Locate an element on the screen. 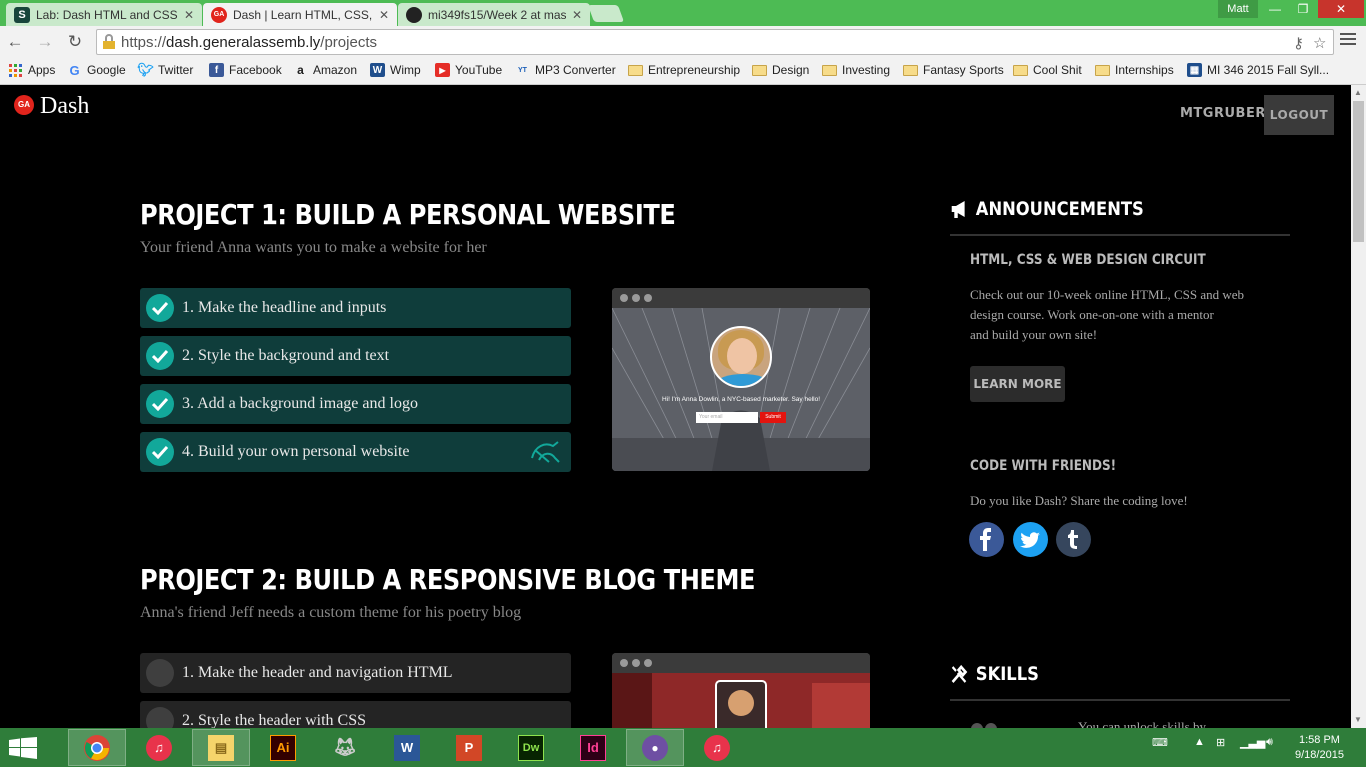 The width and height of the screenshot is (1366, 767). project-1-step-3: 3. Add a background image and logo is located at coordinates (355, 404).